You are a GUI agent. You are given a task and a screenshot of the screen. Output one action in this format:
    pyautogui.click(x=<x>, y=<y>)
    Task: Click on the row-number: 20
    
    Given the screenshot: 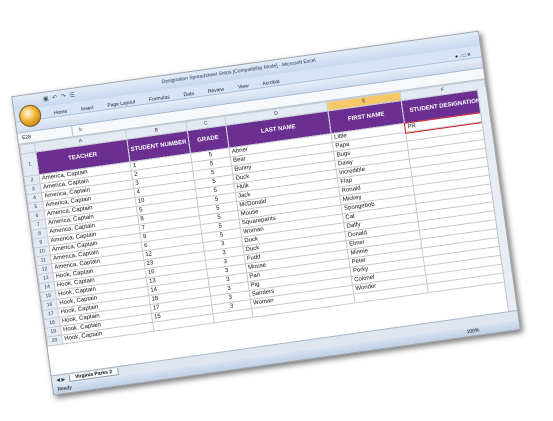 What is the action you would take?
    pyautogui.click(x=54, y=341)
    